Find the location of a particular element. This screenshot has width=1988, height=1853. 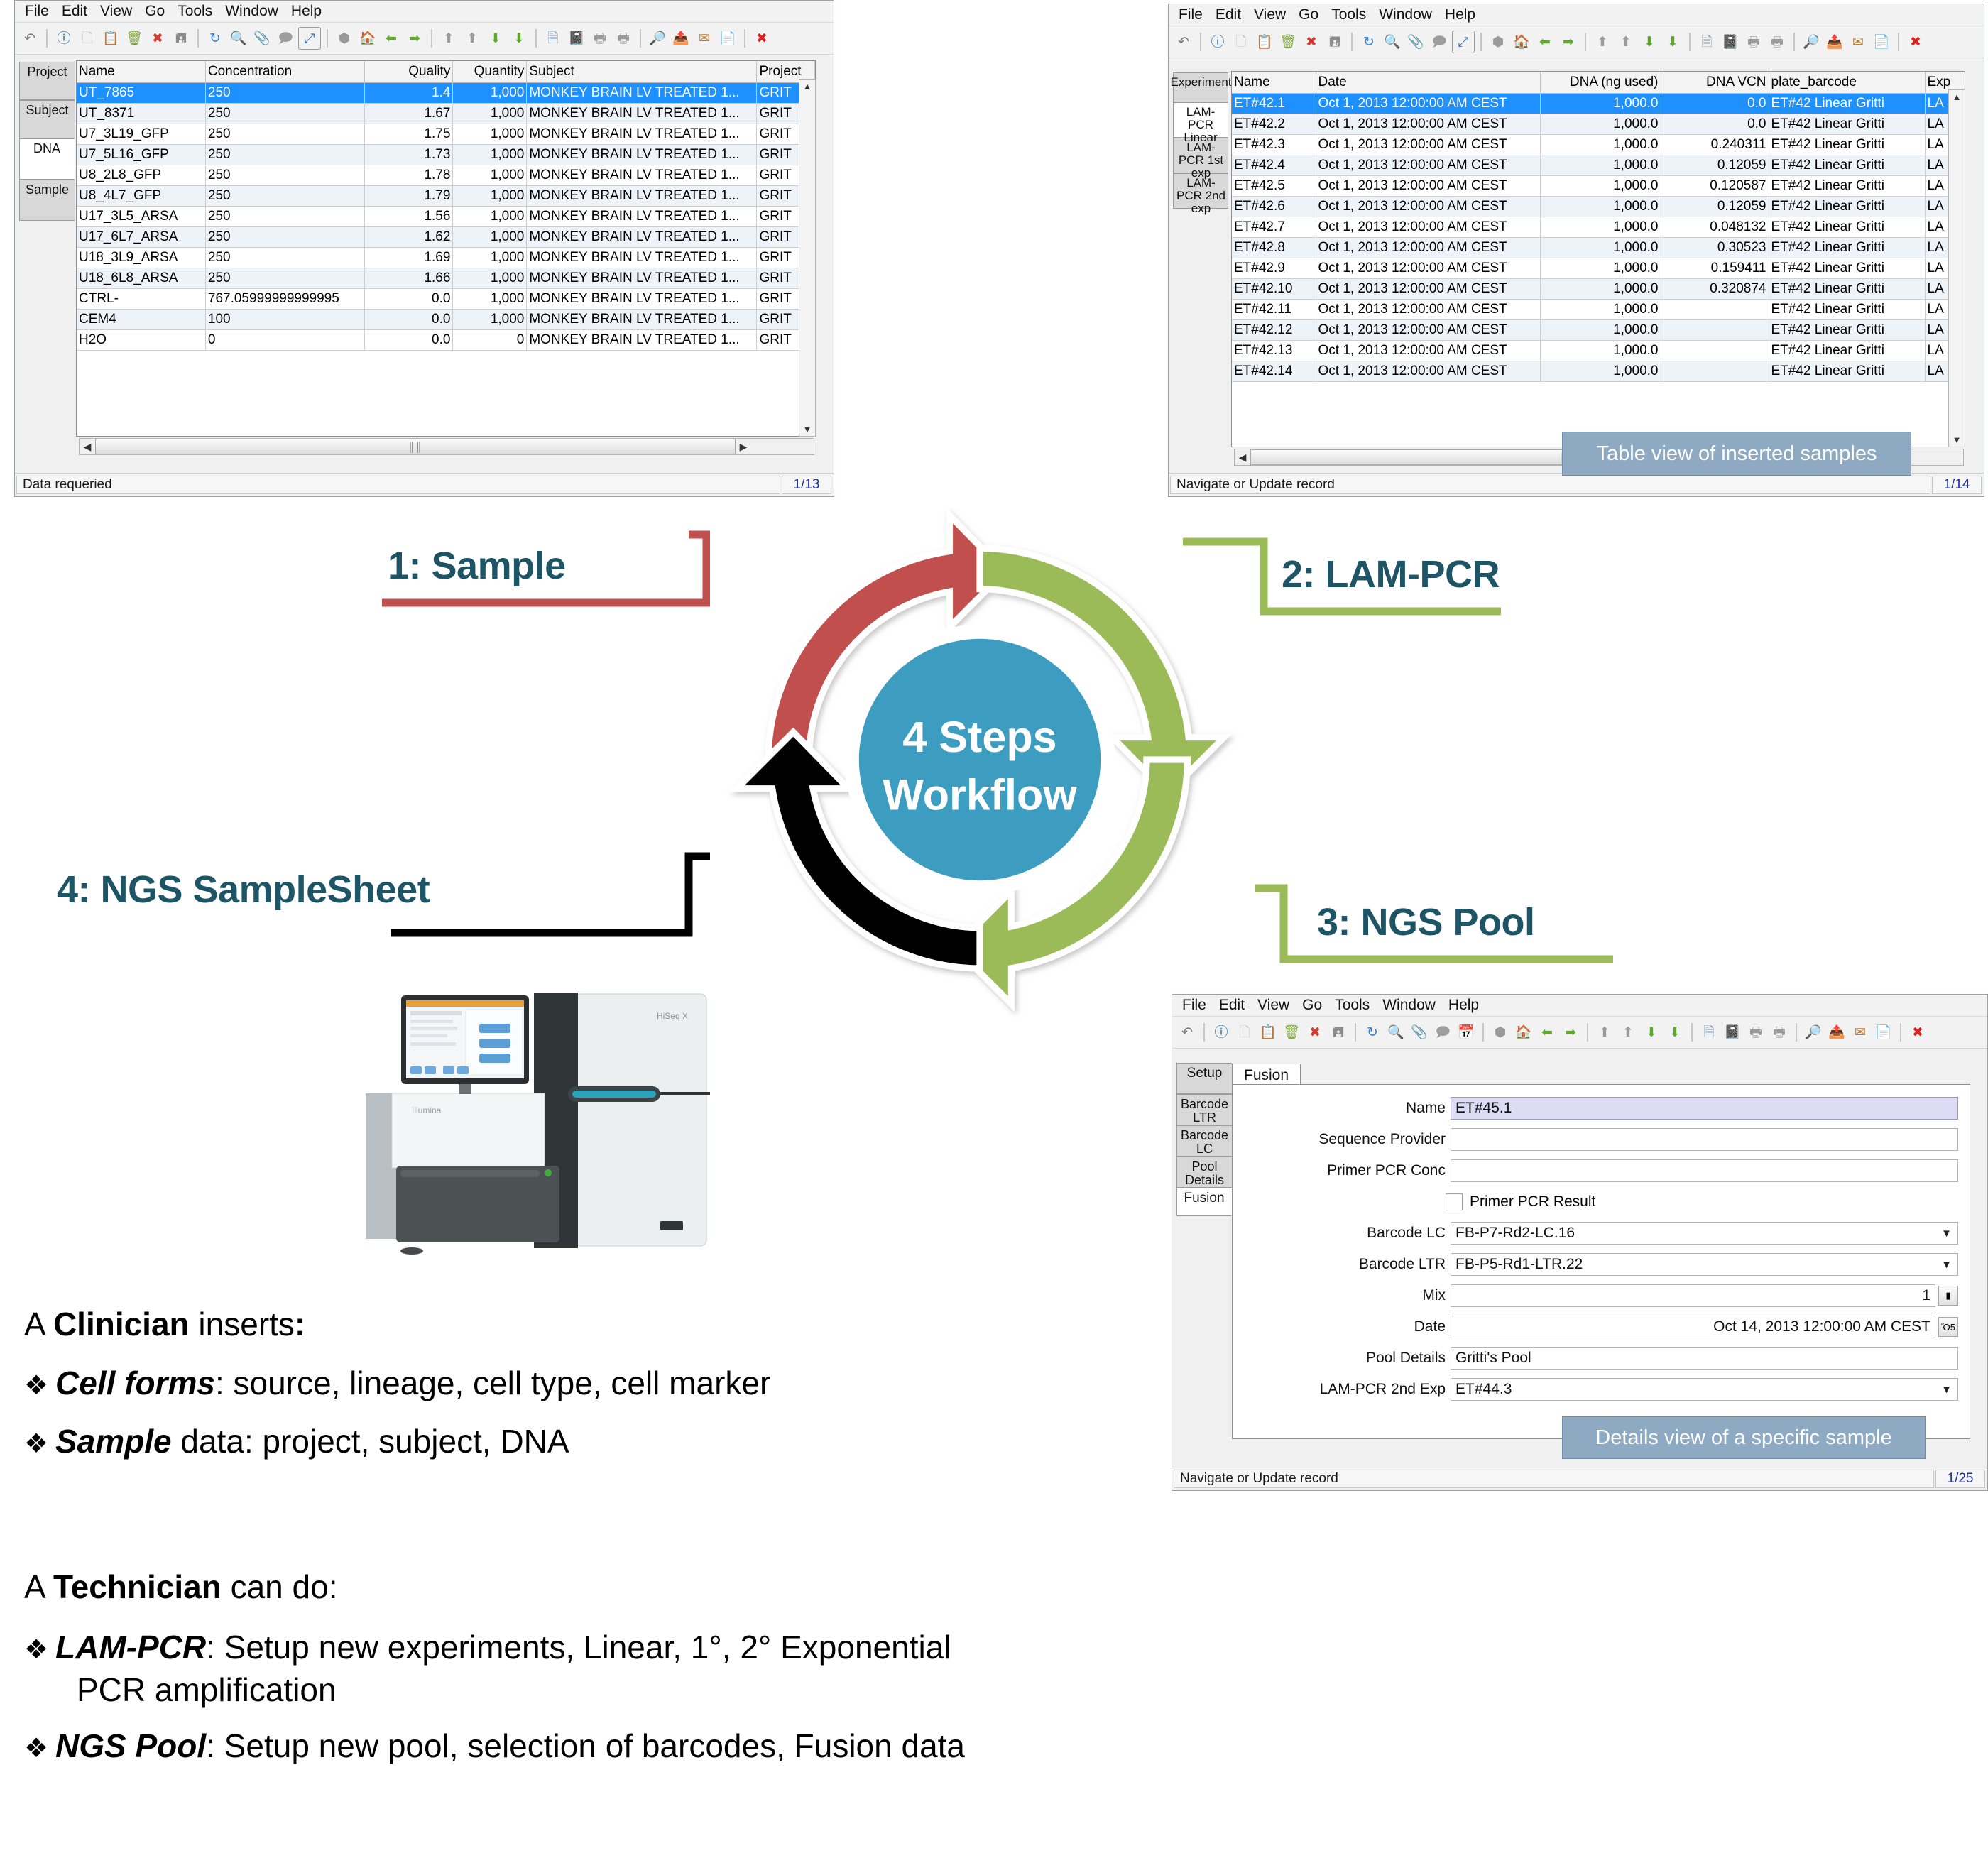

field-pool-details: Gritti's Pool is located at coordinates (1704, 1358).